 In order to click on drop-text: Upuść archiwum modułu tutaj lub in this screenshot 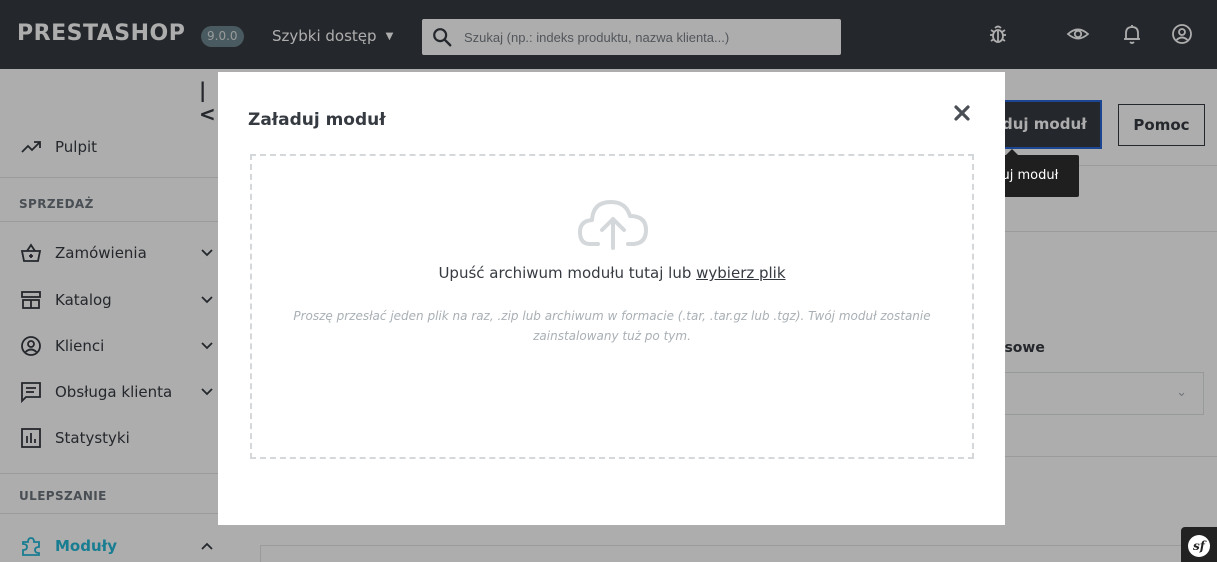, I will do `click(565, 273)`.